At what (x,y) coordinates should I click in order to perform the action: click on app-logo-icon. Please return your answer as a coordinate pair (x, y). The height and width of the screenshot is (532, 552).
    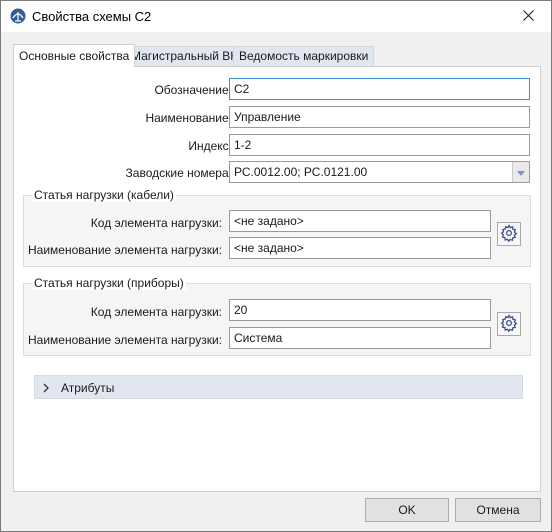
    Looking at the image, I should click on (18, 16).